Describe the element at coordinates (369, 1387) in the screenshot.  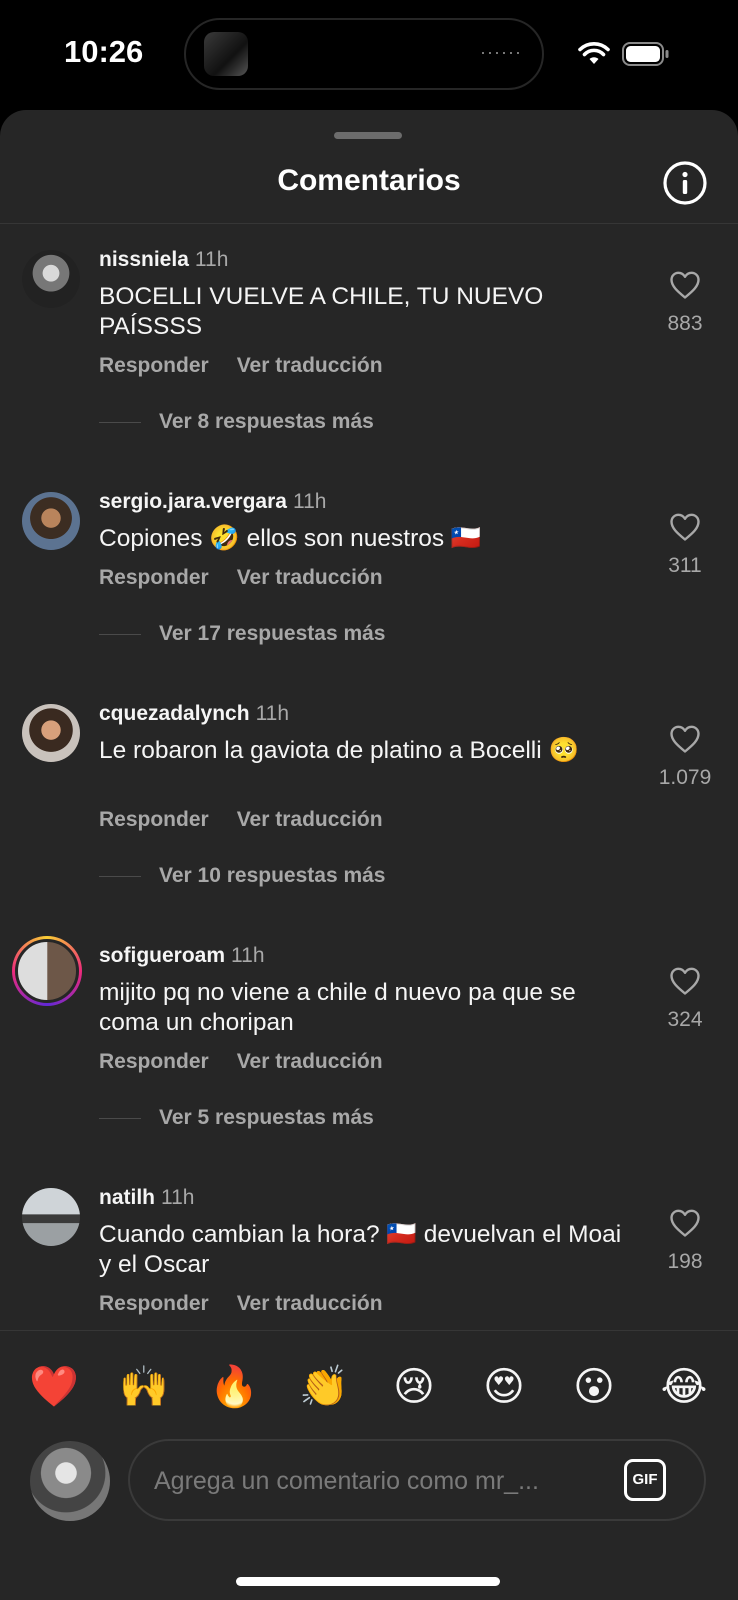
I see `quick-emoji-bar: ❤️ 🙌 🔥 👏 😢 😍 😮 😂` at that location.